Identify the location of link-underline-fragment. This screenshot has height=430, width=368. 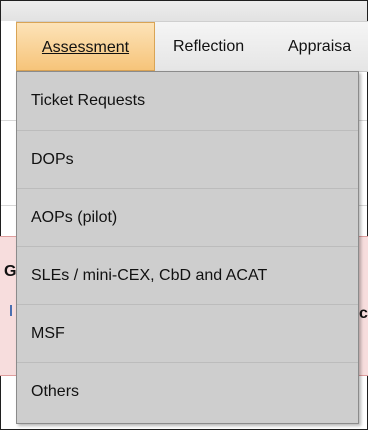
(11, 310).